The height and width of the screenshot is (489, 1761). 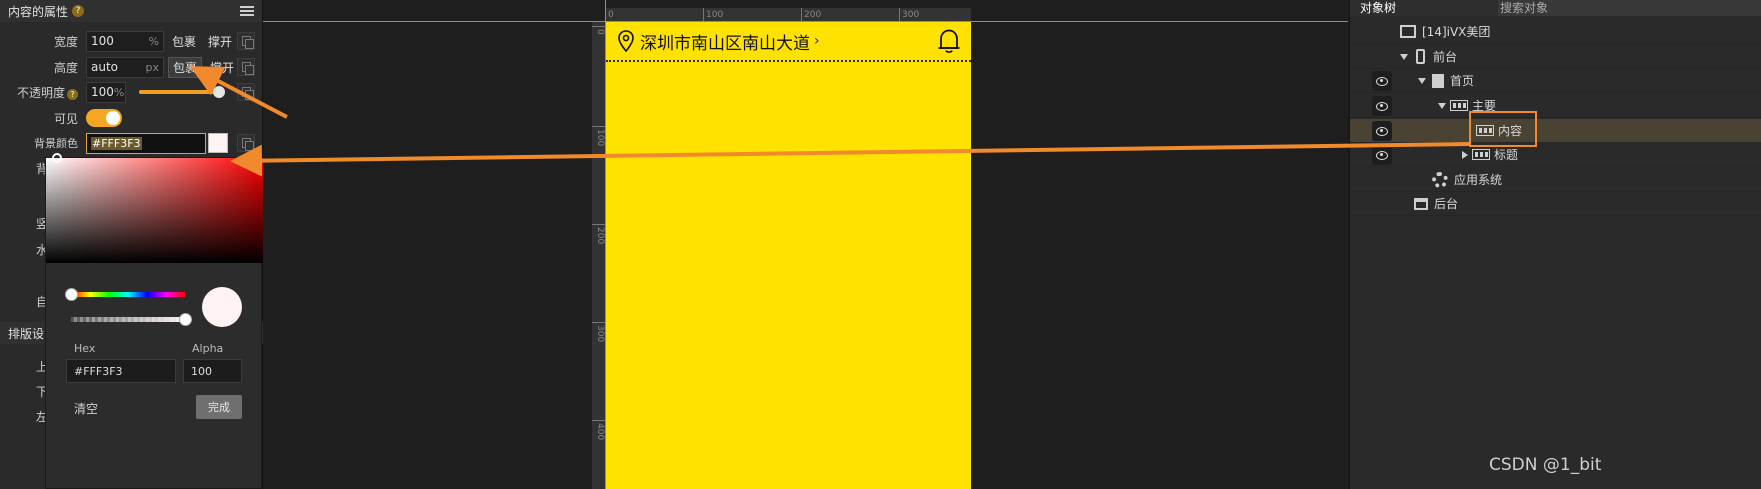 I want to click on opacity-label: 不透明度?, so click(x=43, y=92).